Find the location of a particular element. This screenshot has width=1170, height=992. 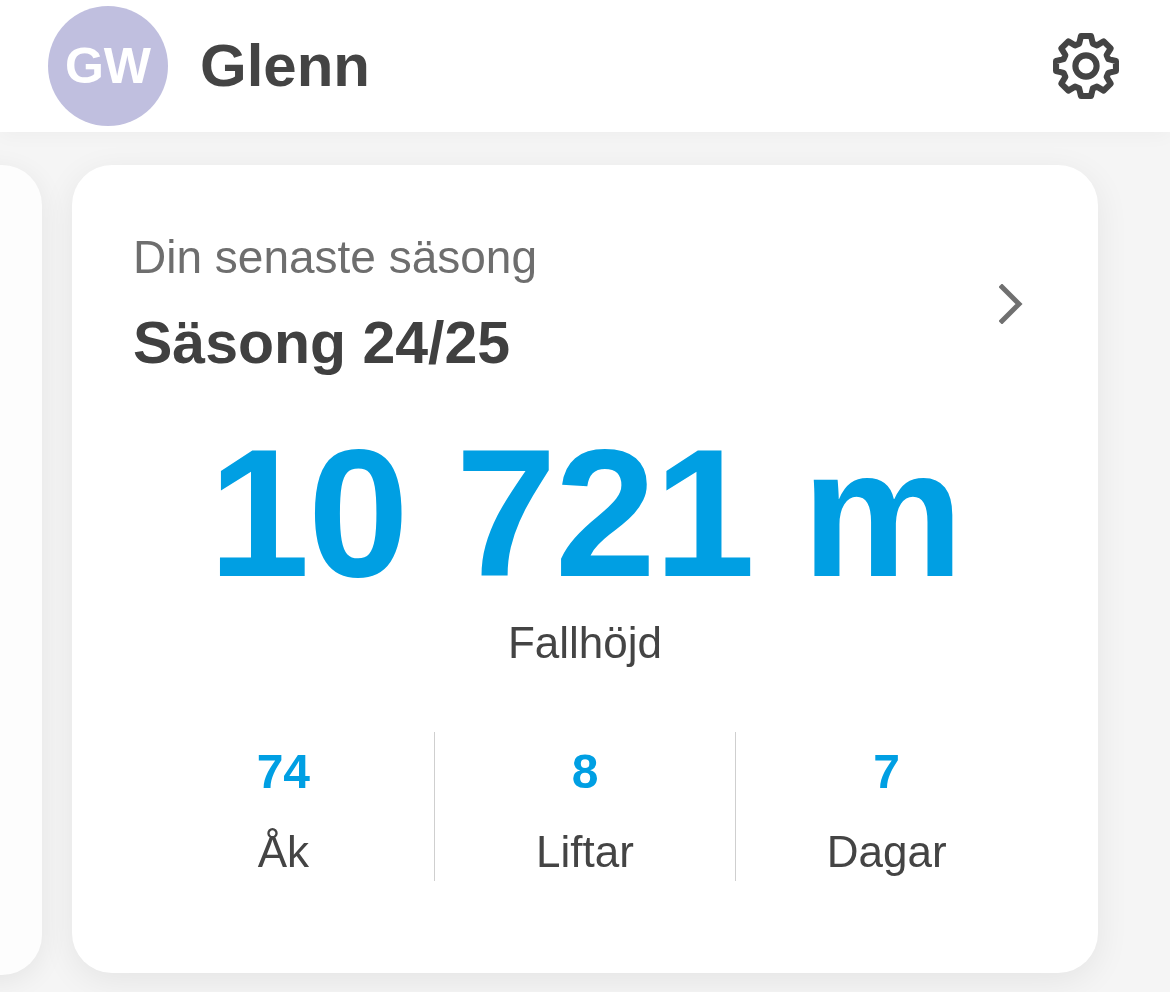

season-title: Säsong 24/25 is located at coordinates (322, 344).